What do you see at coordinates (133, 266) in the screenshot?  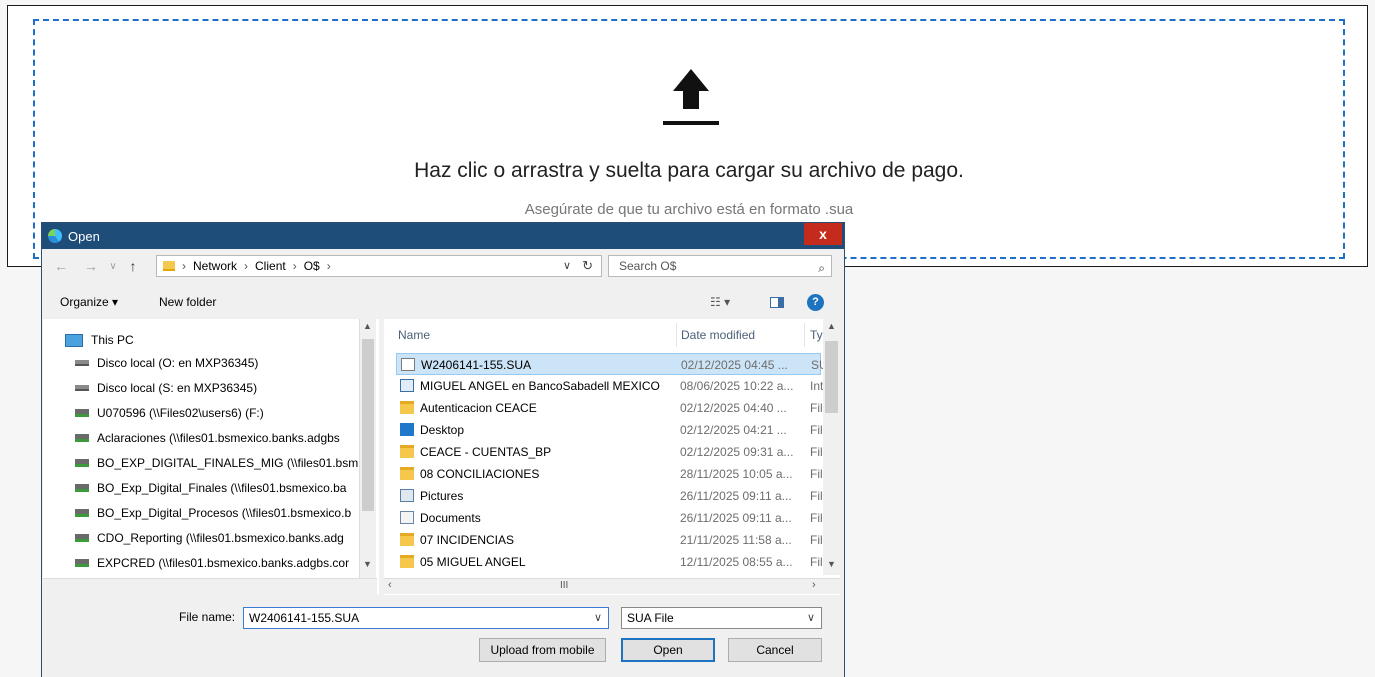 I see `up-arrow-icon: ↑` at bounding box center [133, 266].